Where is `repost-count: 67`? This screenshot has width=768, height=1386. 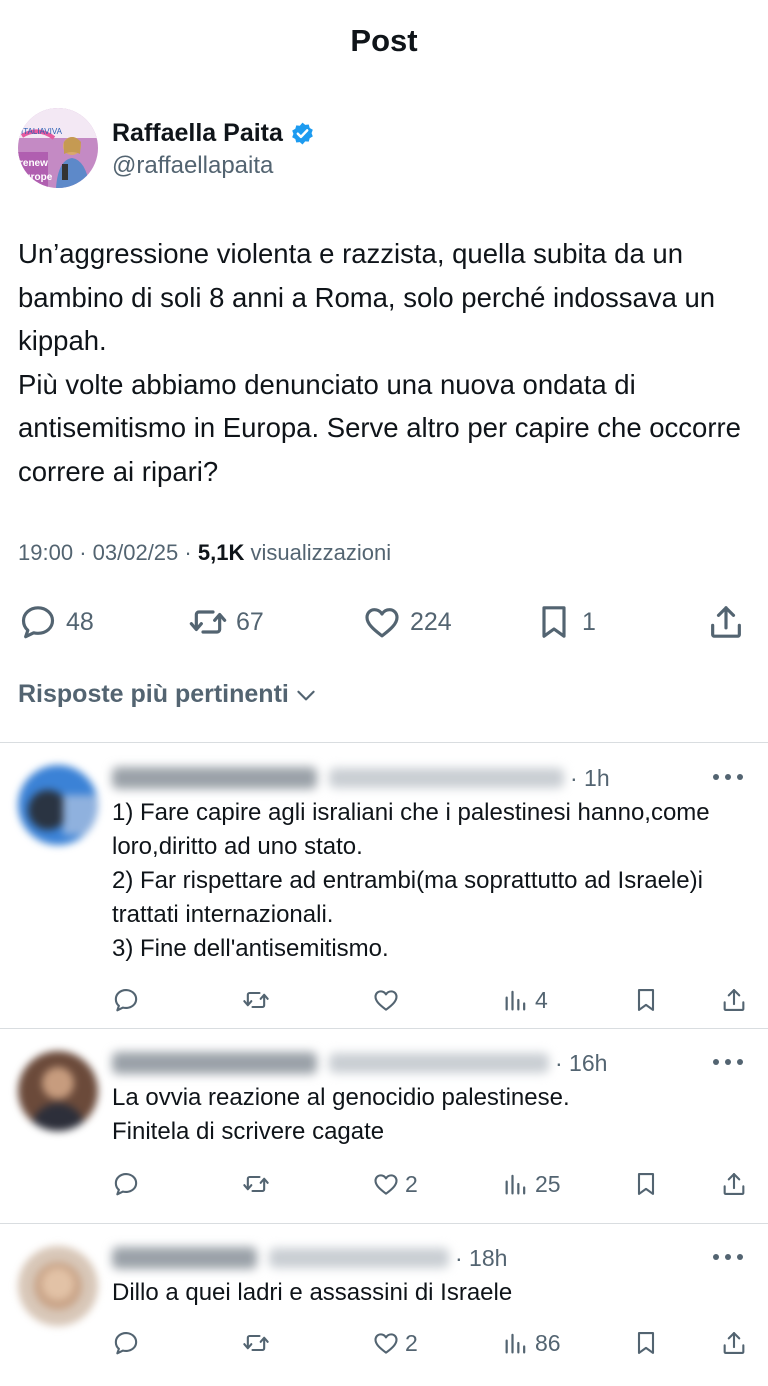 repost-count: 67 is located at coordinates (250, 621).